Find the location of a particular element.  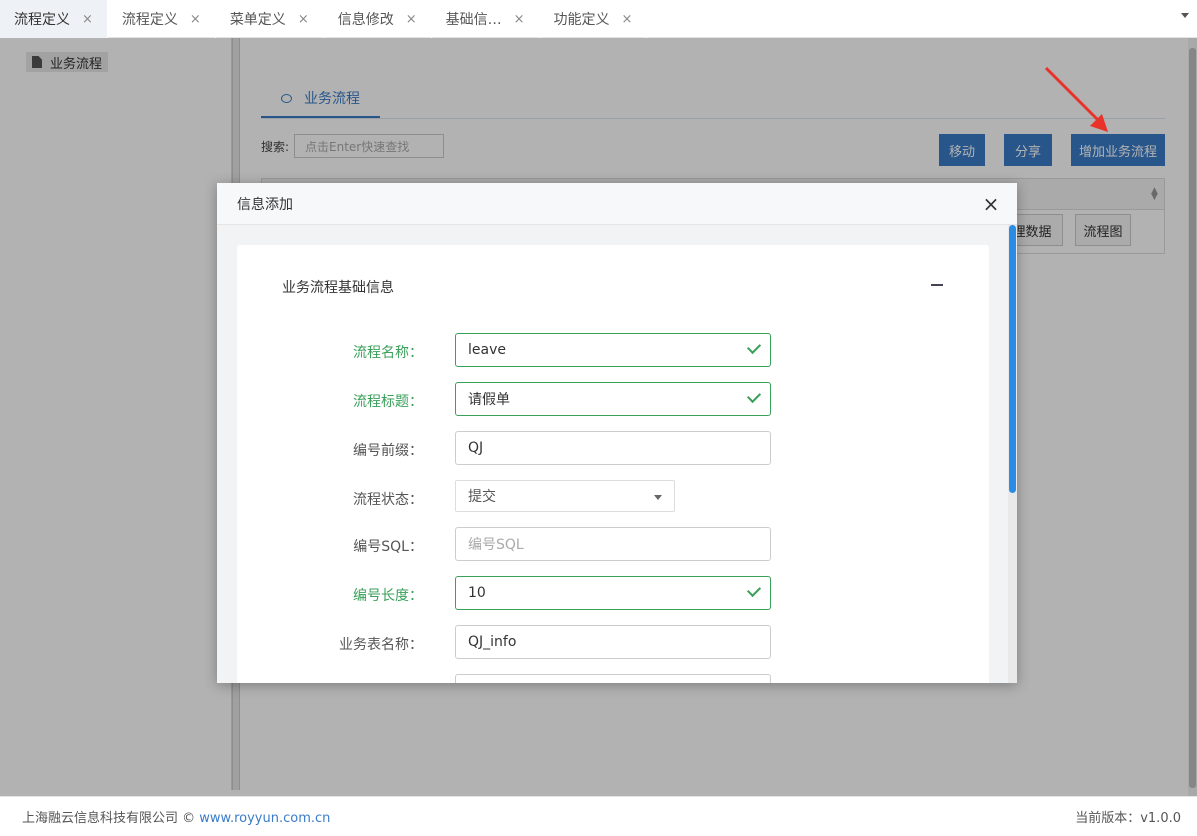

footer-company: 上海融云信息科技有限公司 © www.royyun.com.cn is located at coordinates (176, 816).